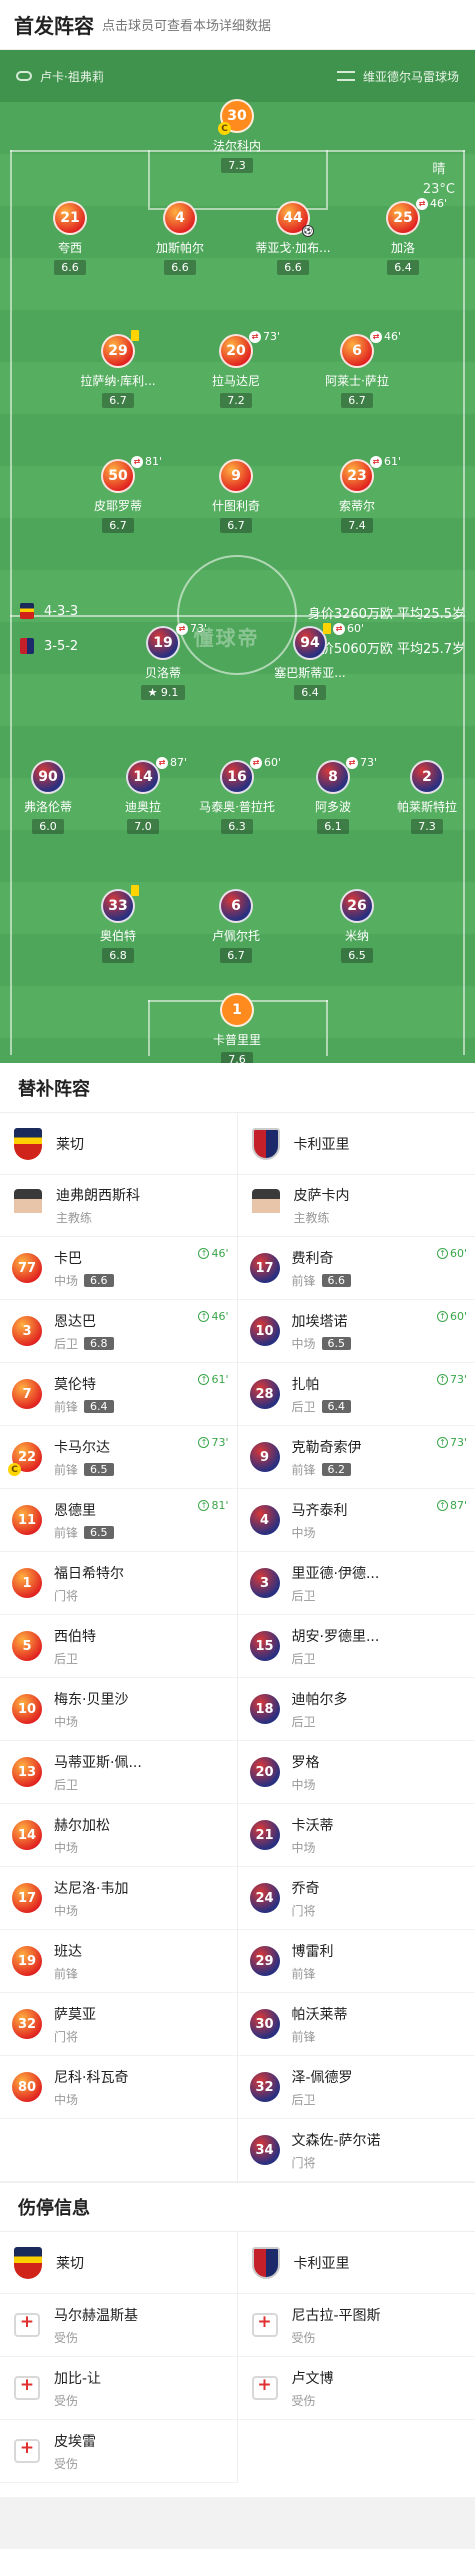 This screenshot has height=2549, width=475. What do you see at coordinates (356, 2150) in the screenshot?
I see `sub-player-row: 34 文森佐-萨尔诺 门将` at bounding box center [356, 2150].